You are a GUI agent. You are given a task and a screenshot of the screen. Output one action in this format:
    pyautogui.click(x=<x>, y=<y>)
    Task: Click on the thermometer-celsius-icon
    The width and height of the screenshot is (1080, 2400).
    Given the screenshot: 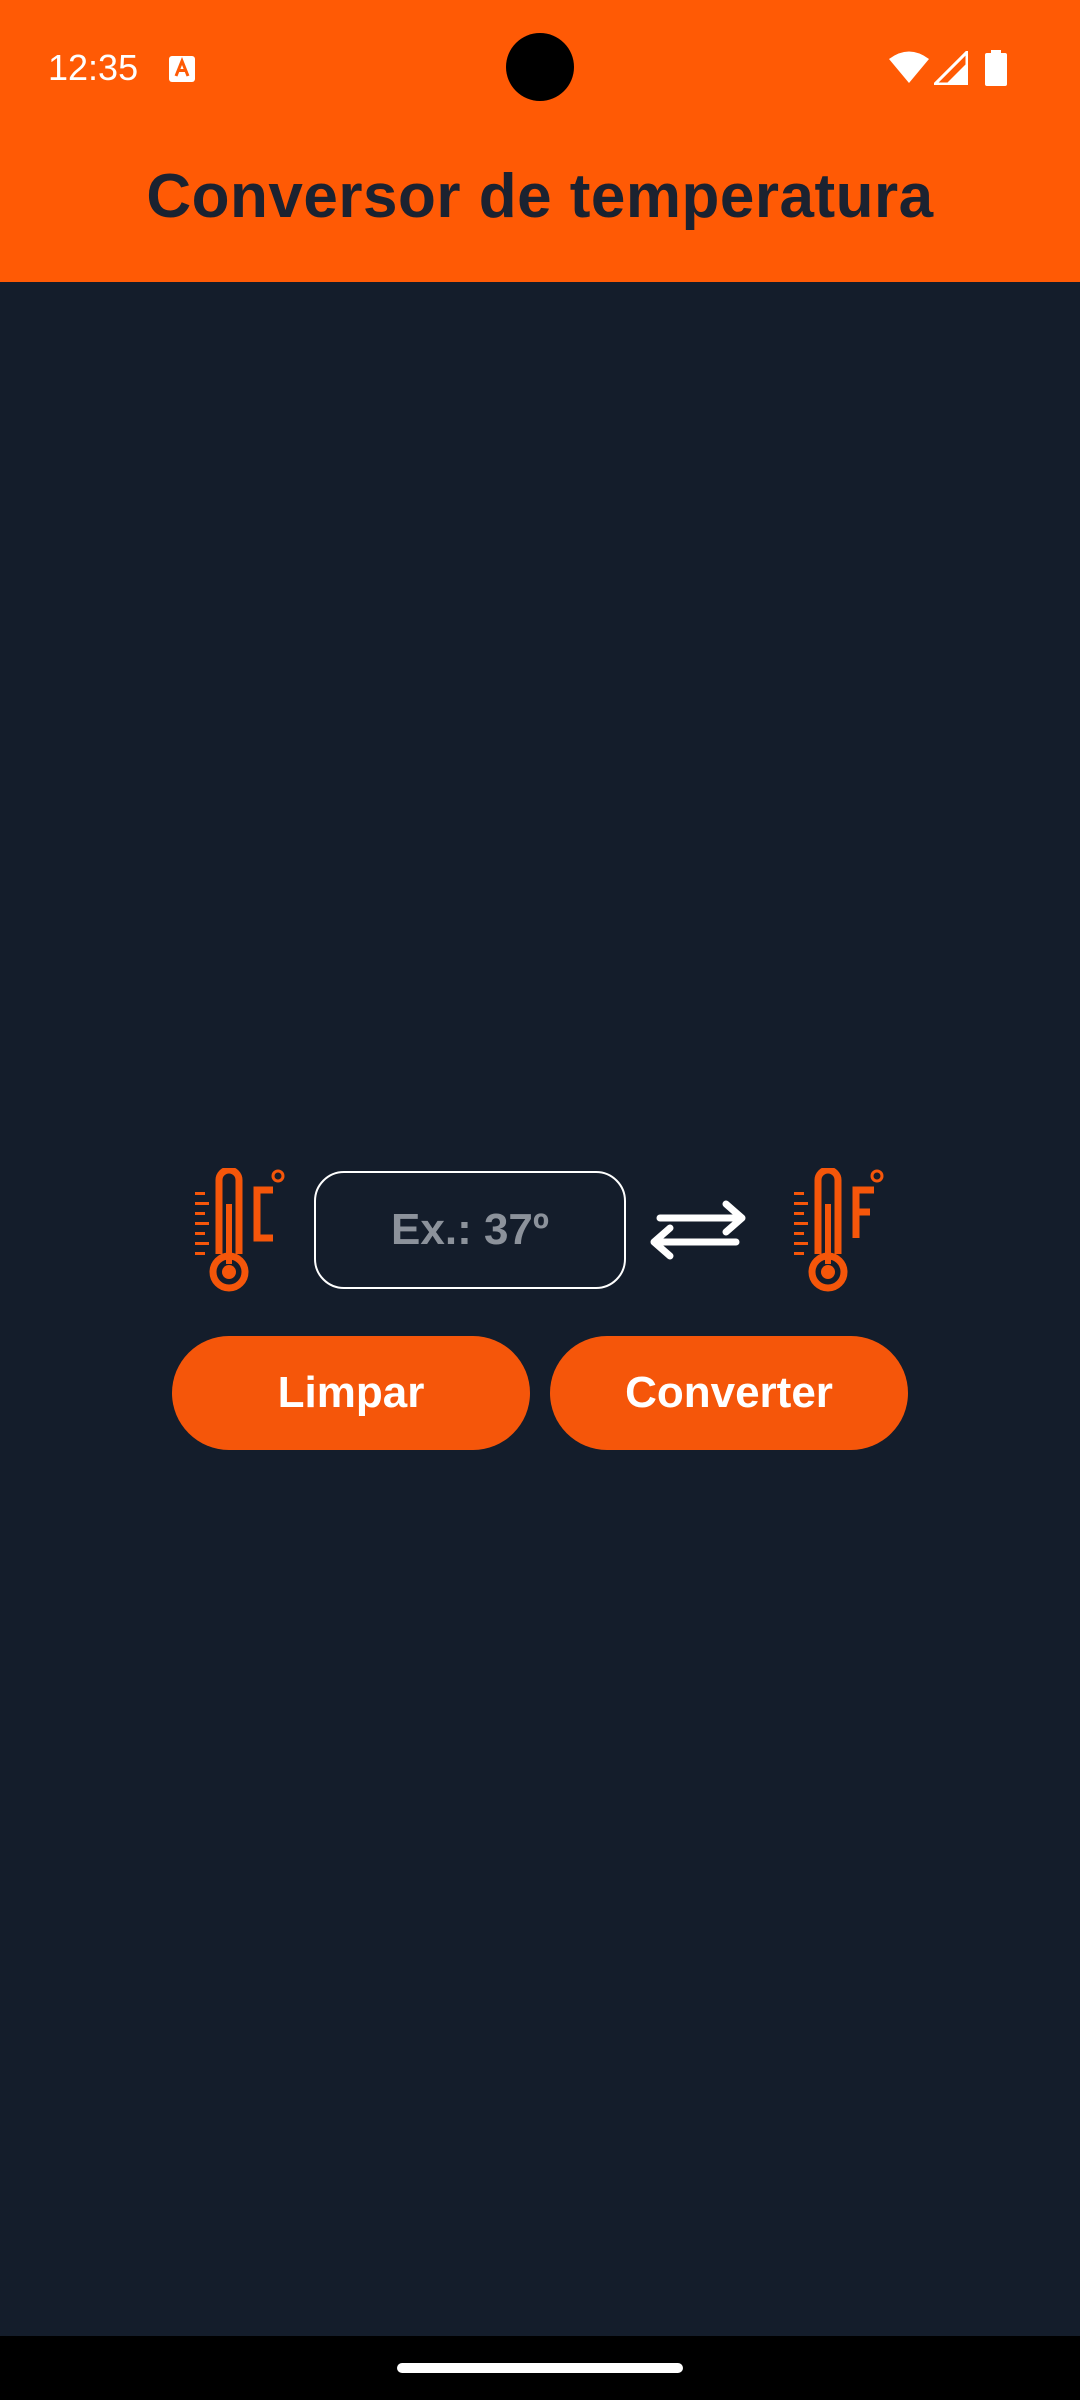 What is the action you would take?
    pyautogui.click(x=240, y=1230)
    